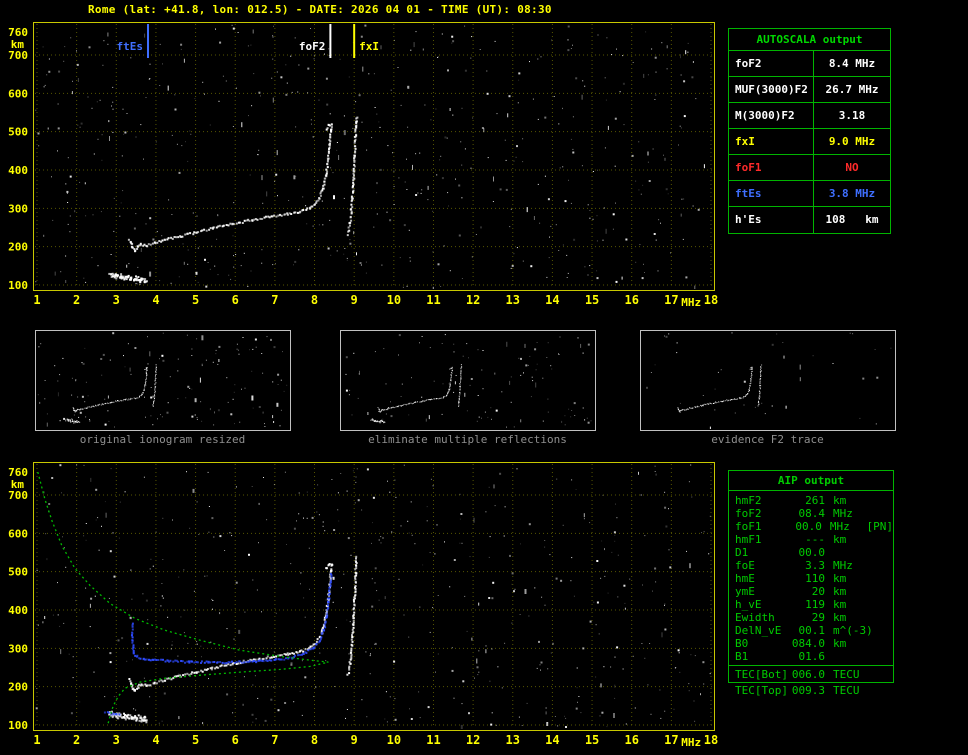  I want to click on aip-output-title: AIP output, so click(811, 481).